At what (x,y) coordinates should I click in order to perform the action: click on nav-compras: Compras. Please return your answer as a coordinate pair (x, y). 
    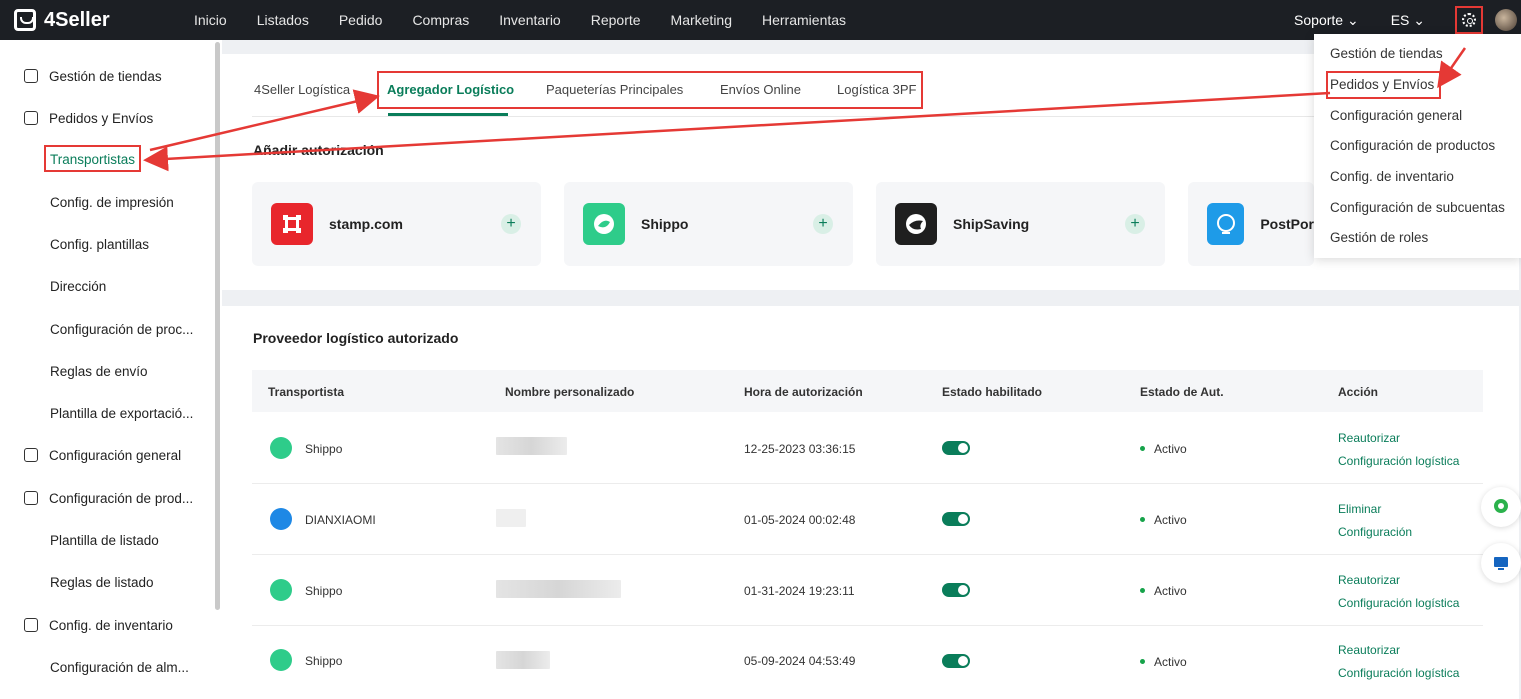
    Looking at the image, I should click on (440, 20).